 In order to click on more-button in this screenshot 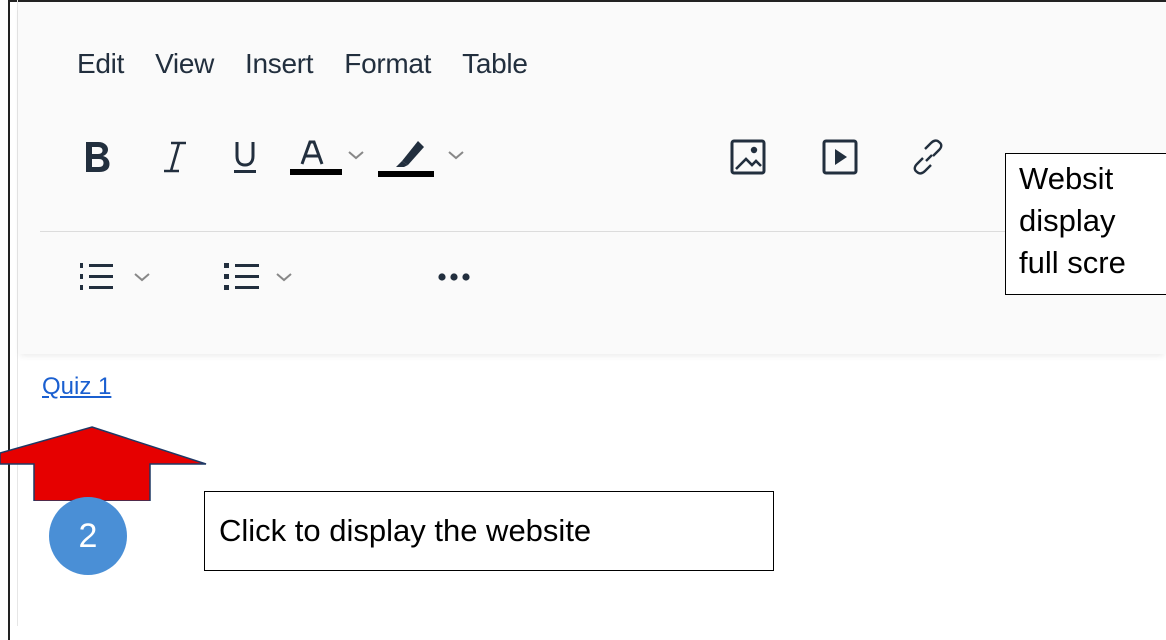, I will do `click(454, 277)`.